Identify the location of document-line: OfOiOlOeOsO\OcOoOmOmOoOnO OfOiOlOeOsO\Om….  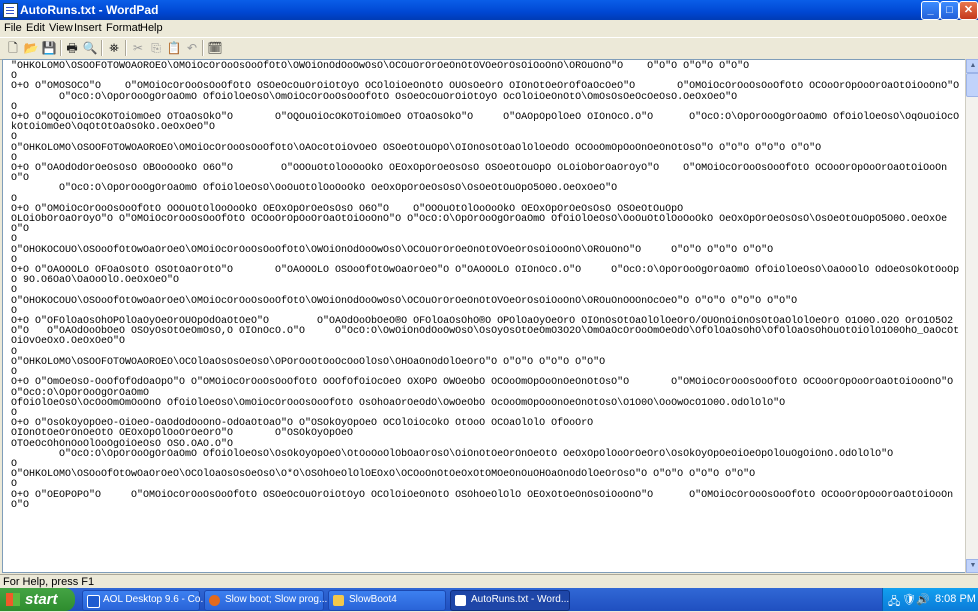
(398, 403).